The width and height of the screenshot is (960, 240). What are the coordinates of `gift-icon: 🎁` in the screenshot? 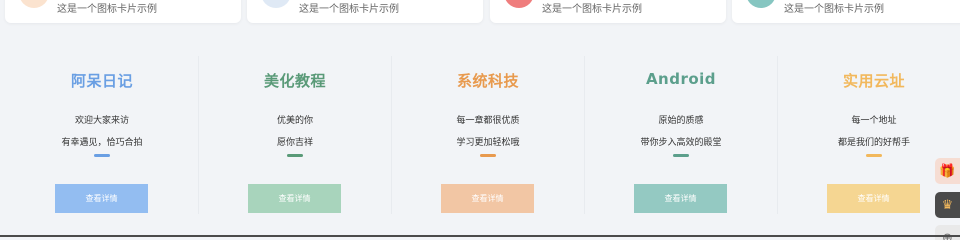 It's located at (947, 171).